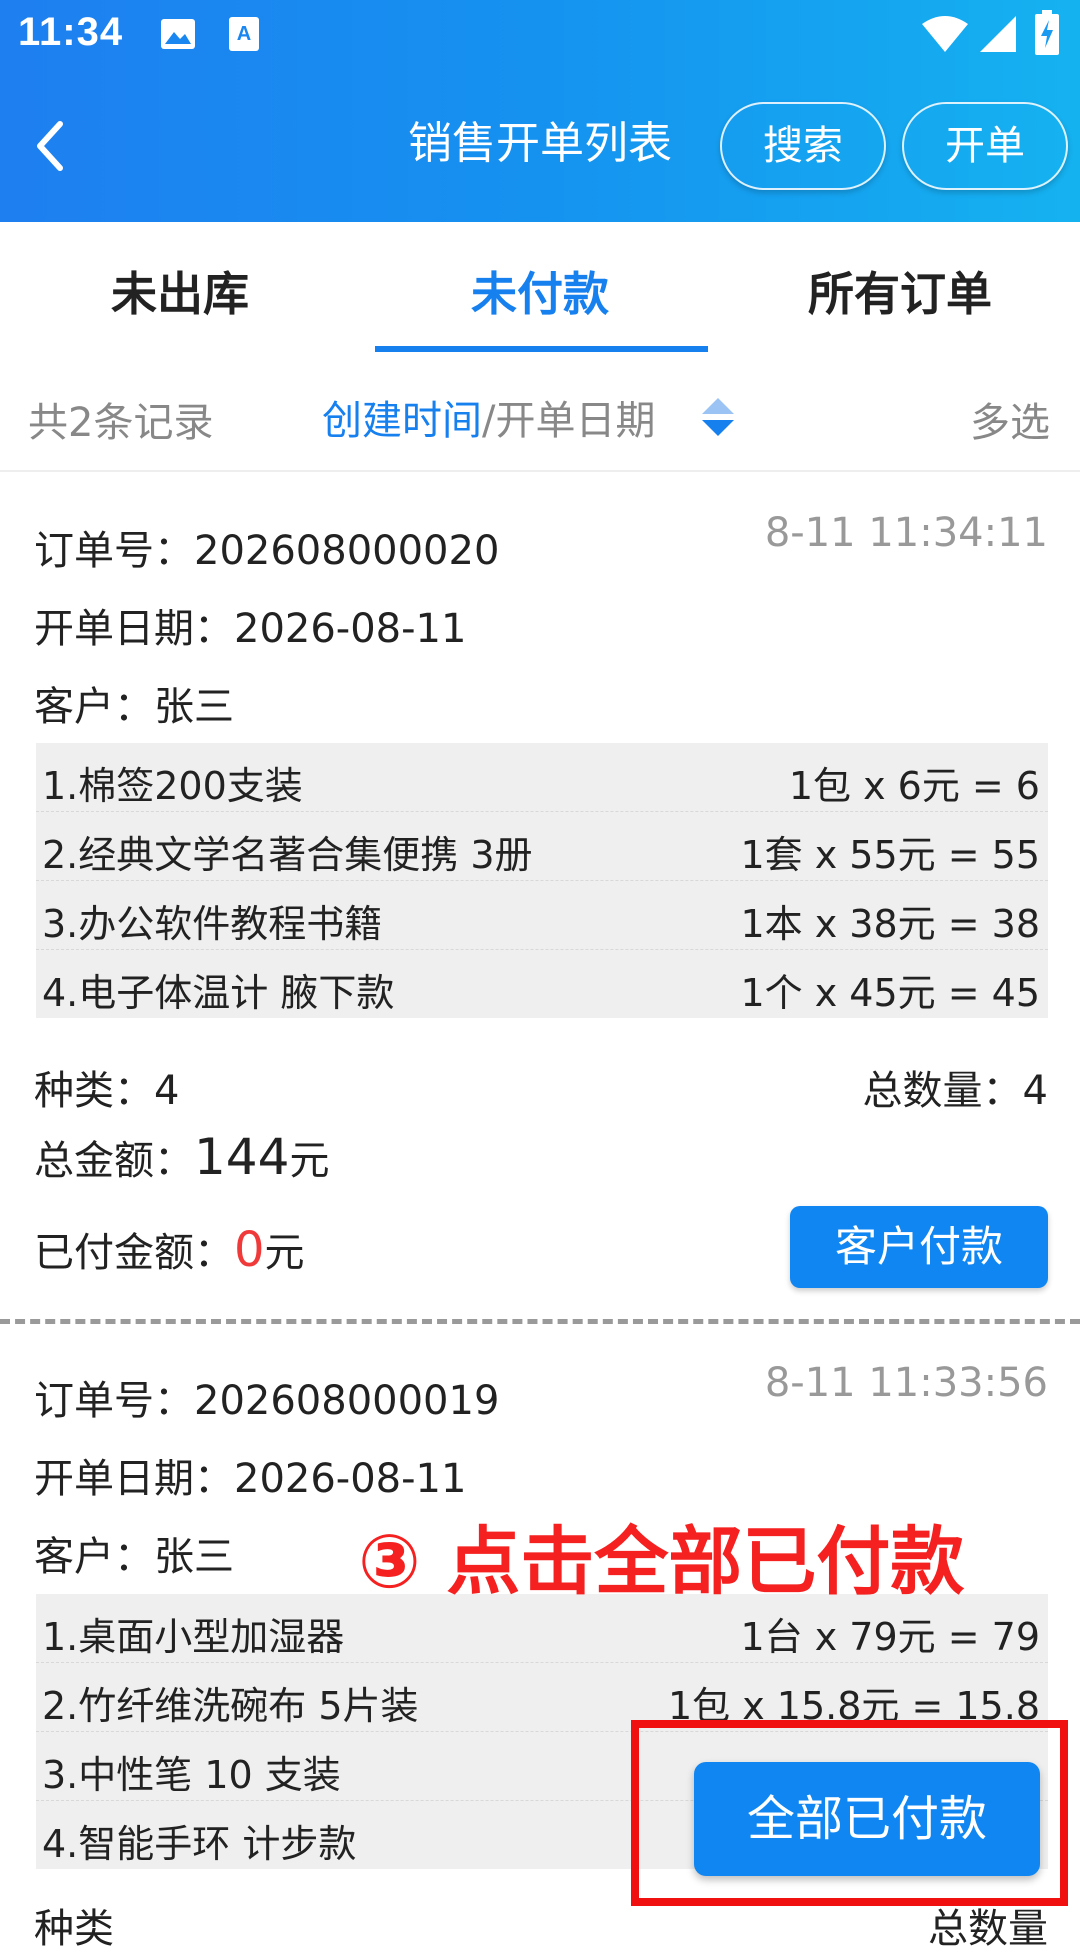 The image size is (1080, 1954). Describe the element at coordinates (193, 1637) in the screenshot. I see `item-name: 1.桌面小型加湿器` at that location.